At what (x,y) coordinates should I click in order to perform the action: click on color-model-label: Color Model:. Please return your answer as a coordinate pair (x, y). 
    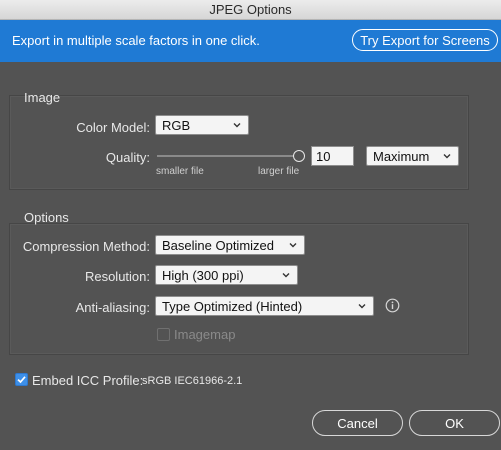
    Looking at the image, I should click on (113, 127).